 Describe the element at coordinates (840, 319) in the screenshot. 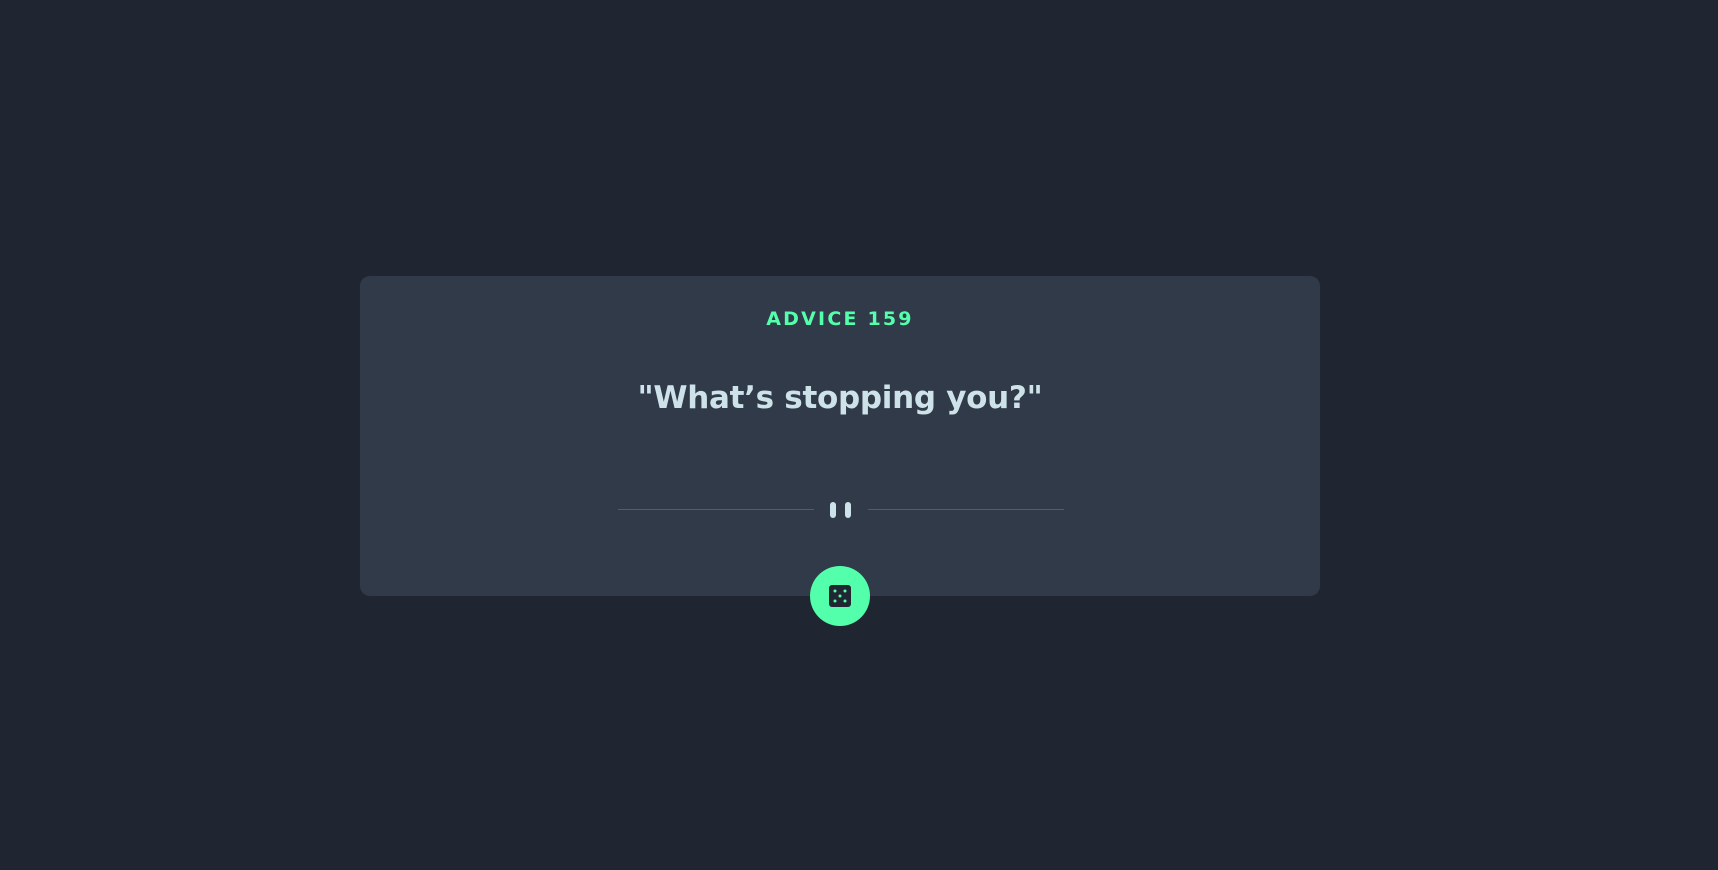

I see `advice-label: ADVICE 159` at that location.